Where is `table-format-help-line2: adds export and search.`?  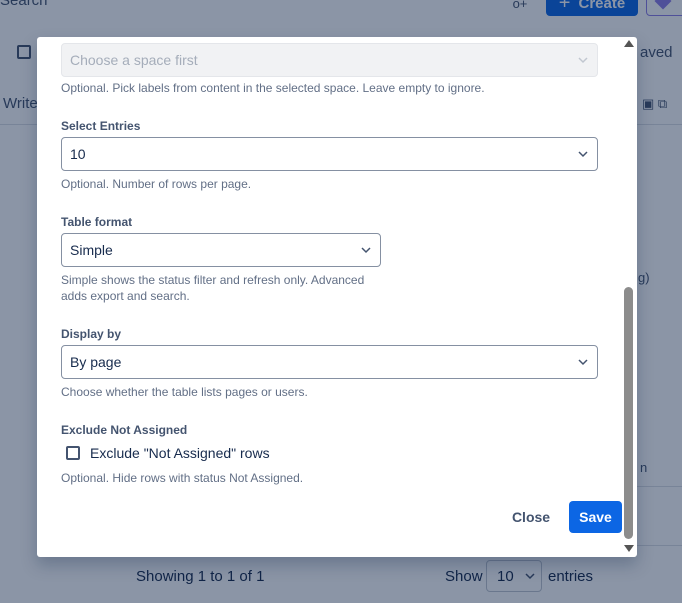 table-format-help-line2: adds export and search. is located at coordinates (125, 296).